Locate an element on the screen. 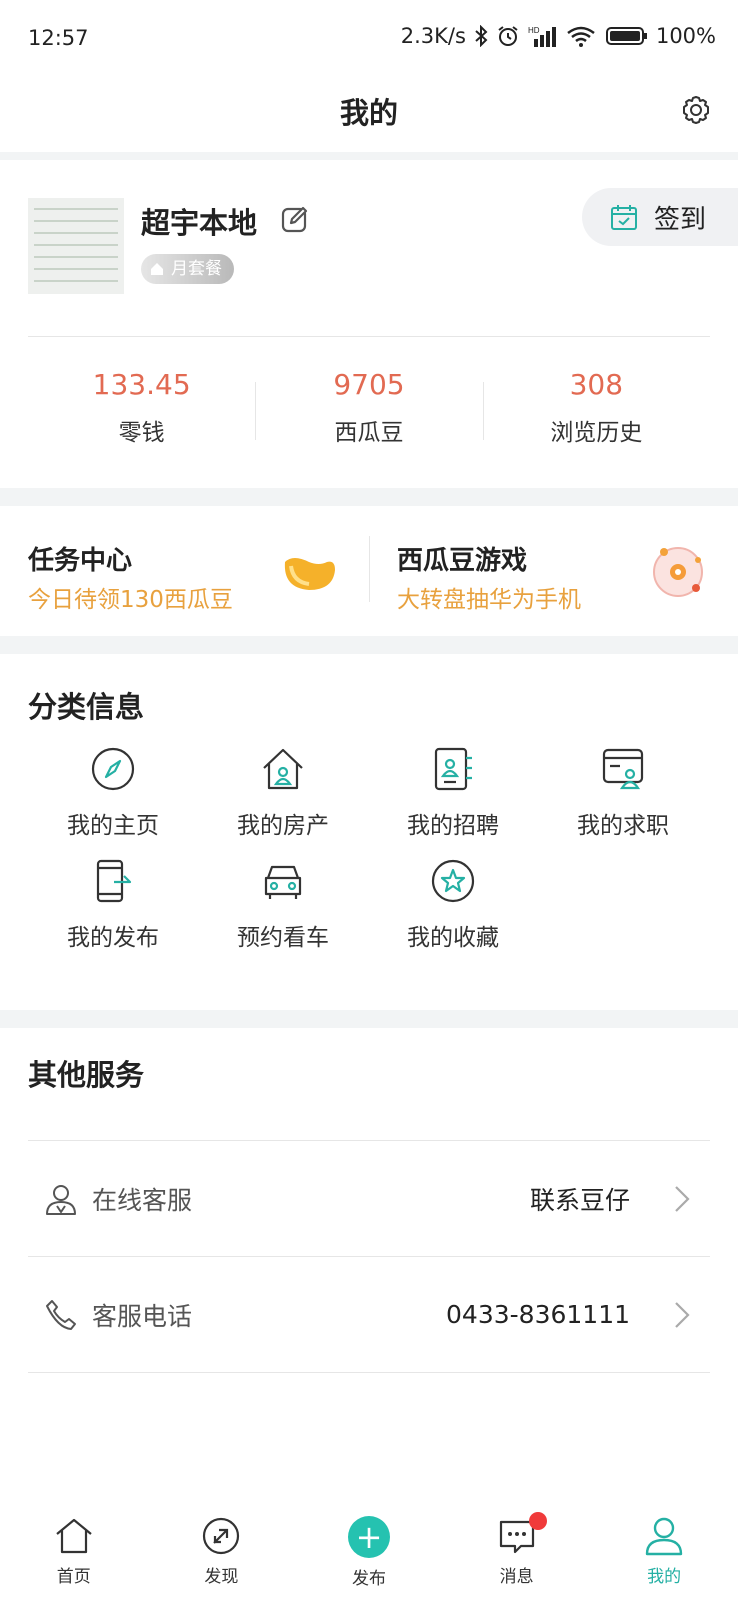  status-indicators: 2.3K/s HD 100% is located at coordinates (558, 36).